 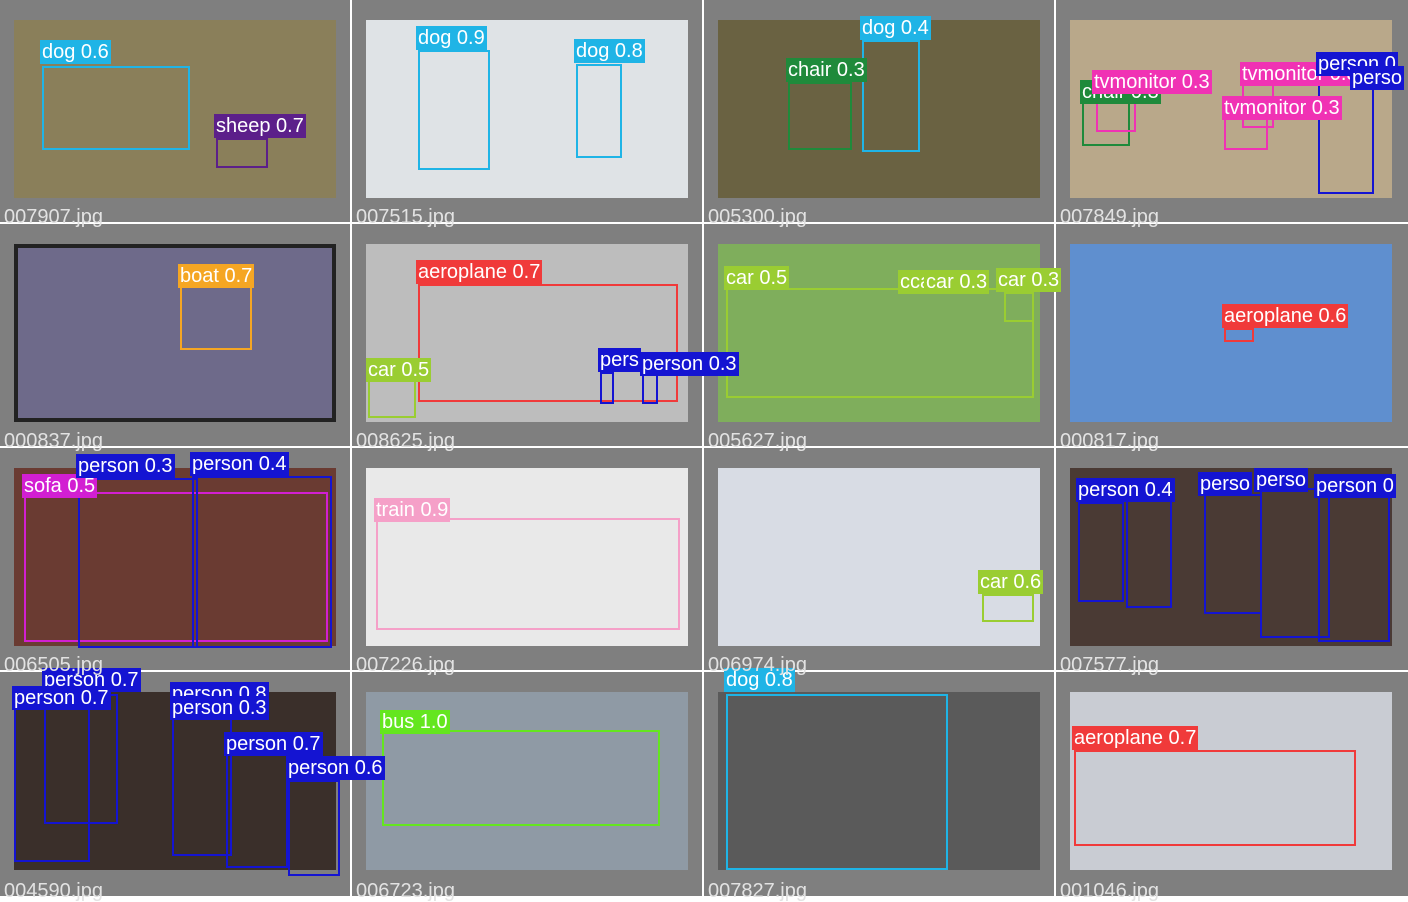 I want to click on filename: 004590.jpg, so click(x=53, y=891).